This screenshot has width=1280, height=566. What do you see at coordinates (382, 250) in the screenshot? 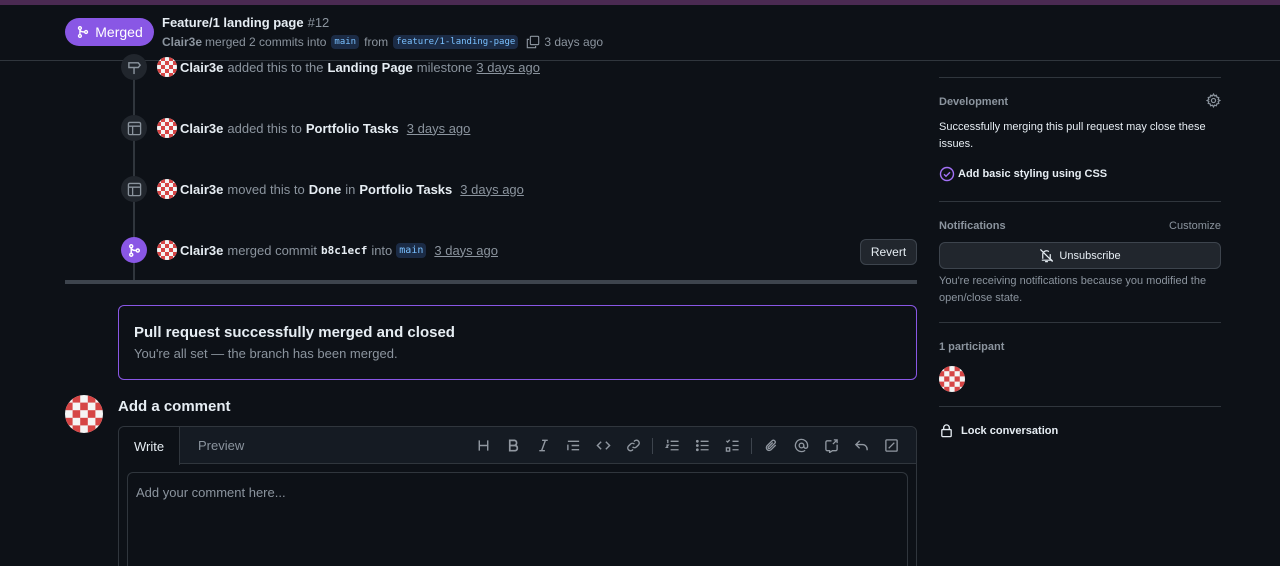
I see `event-text: into` at bounding box center [382, 250].